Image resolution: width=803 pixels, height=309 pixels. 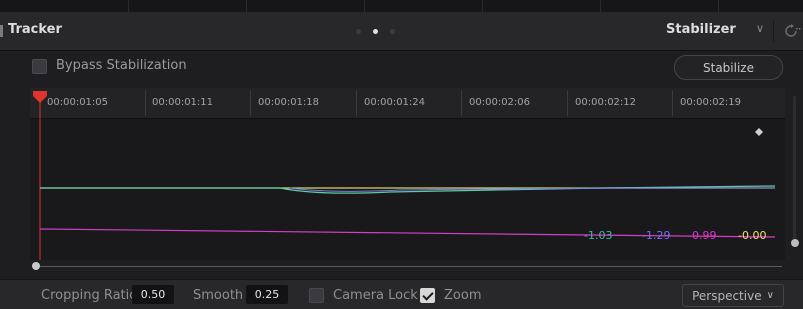 What do you see at coordinates (316, 295) in the screenshot?
I see `camera-lock-checkbox` at bounding box center [316, 295].